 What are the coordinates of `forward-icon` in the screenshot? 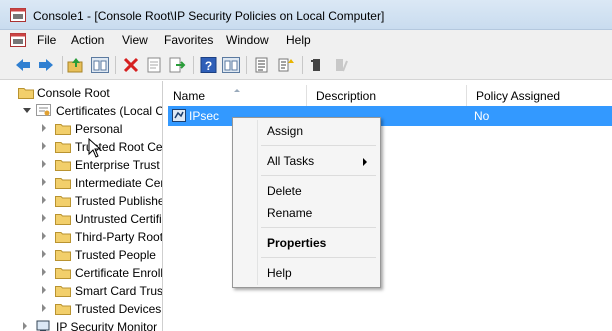 It's located at (46, 65).